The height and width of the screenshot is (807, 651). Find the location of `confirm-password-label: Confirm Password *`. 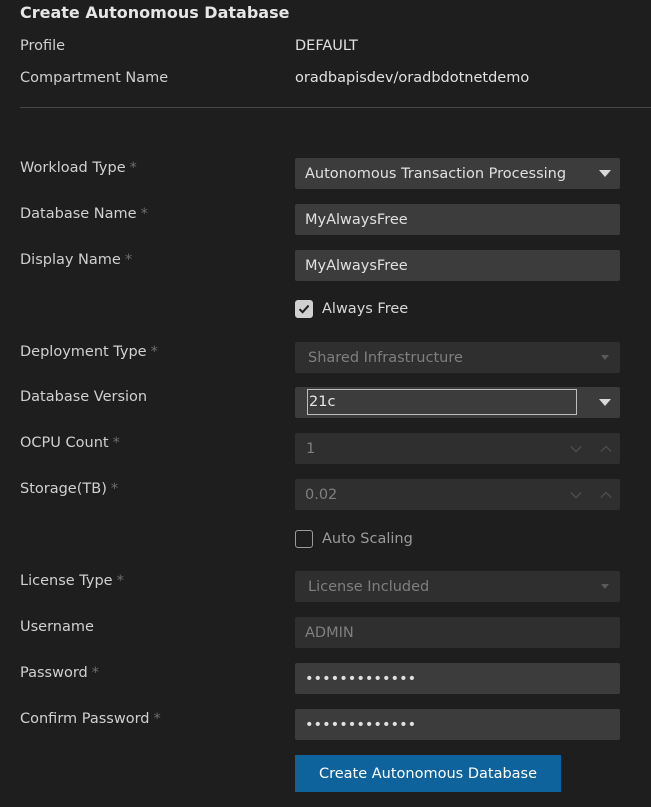

confirm-password-label: Confirm Password * is located at coordinates (90, 719).